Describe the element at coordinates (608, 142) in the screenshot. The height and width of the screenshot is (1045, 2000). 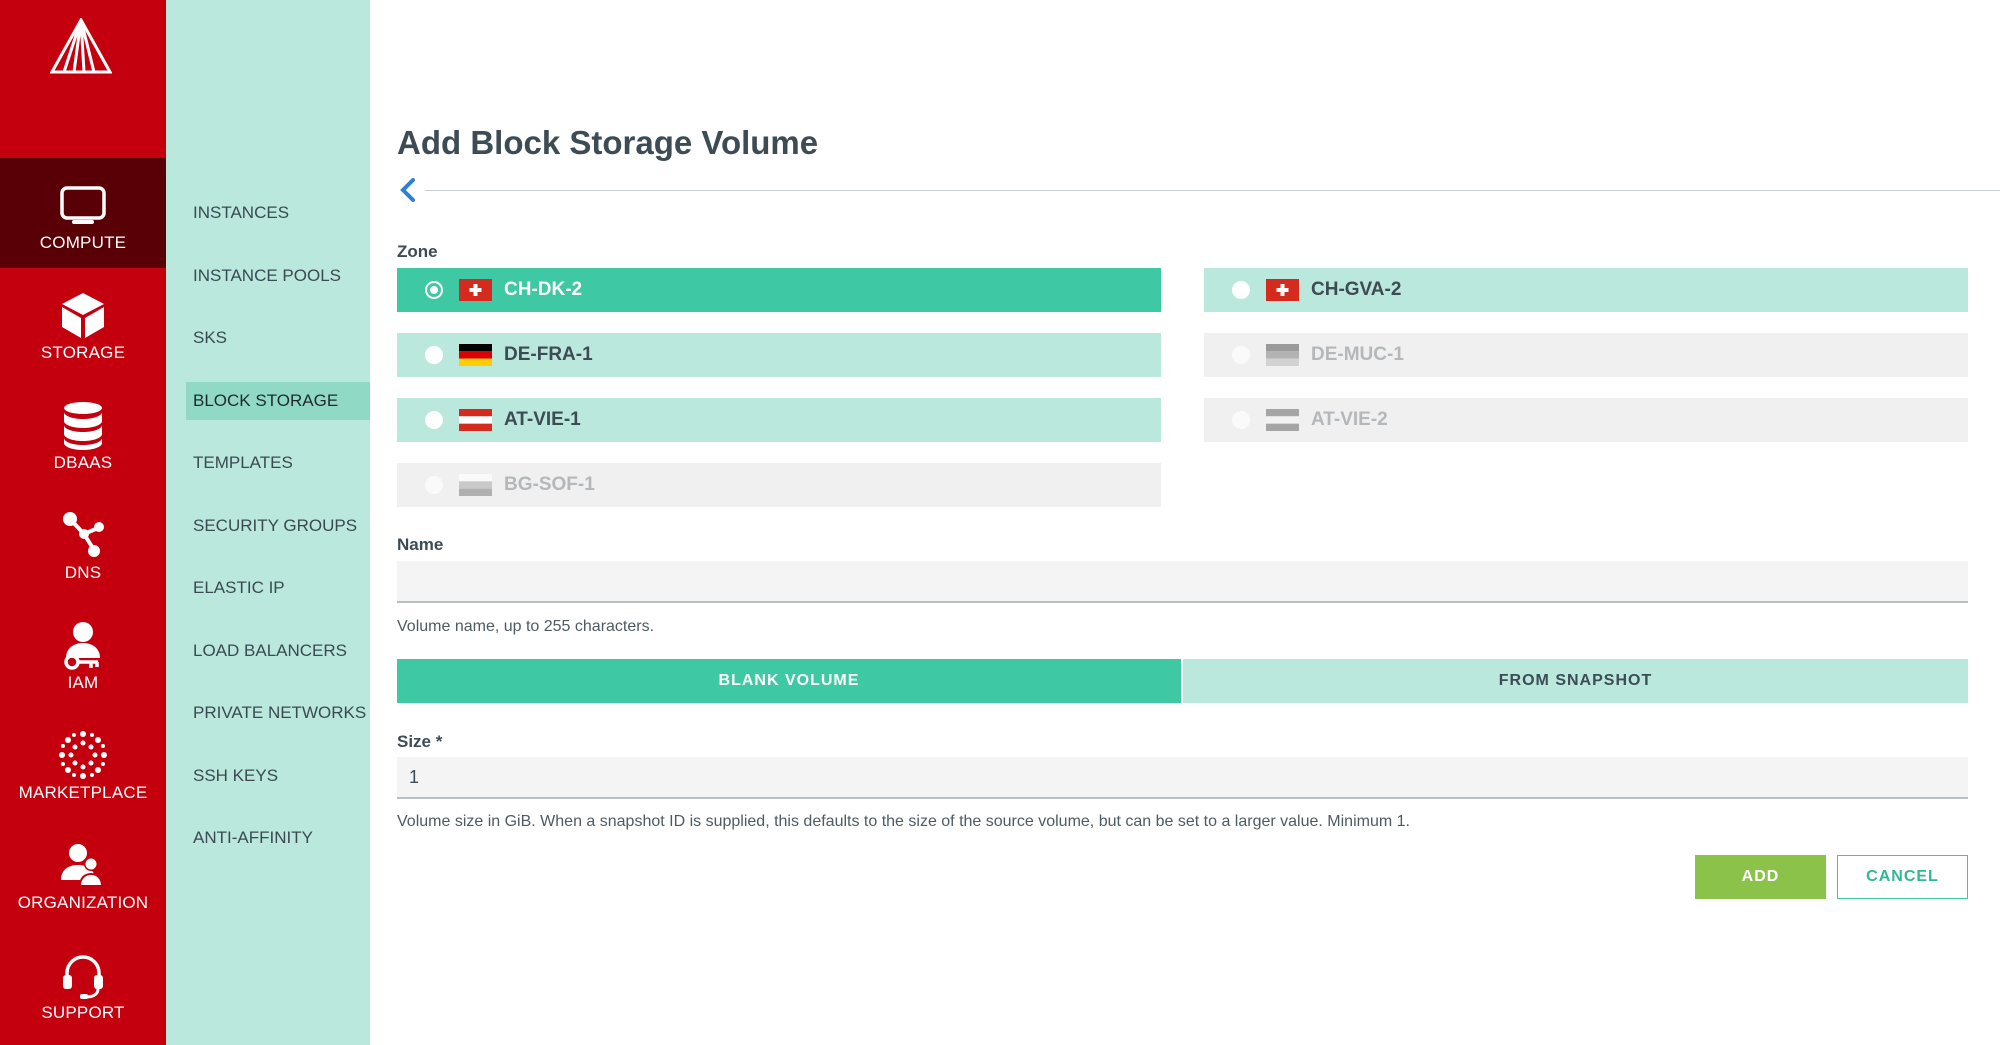
I see `page-title: Add Block Storage Volume` at that location.